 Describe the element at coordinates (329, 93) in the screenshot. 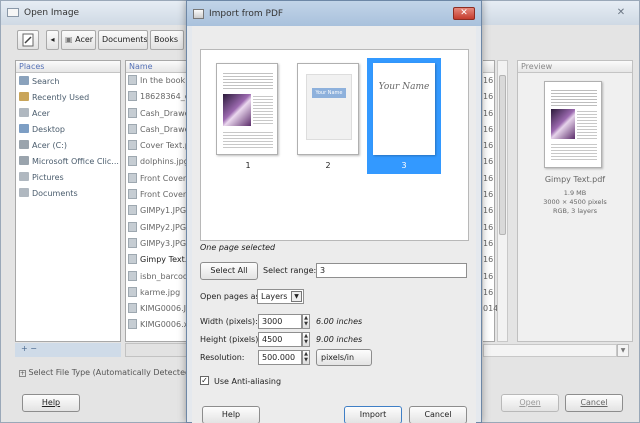

I see `page-2-label: Your Name` at that location.